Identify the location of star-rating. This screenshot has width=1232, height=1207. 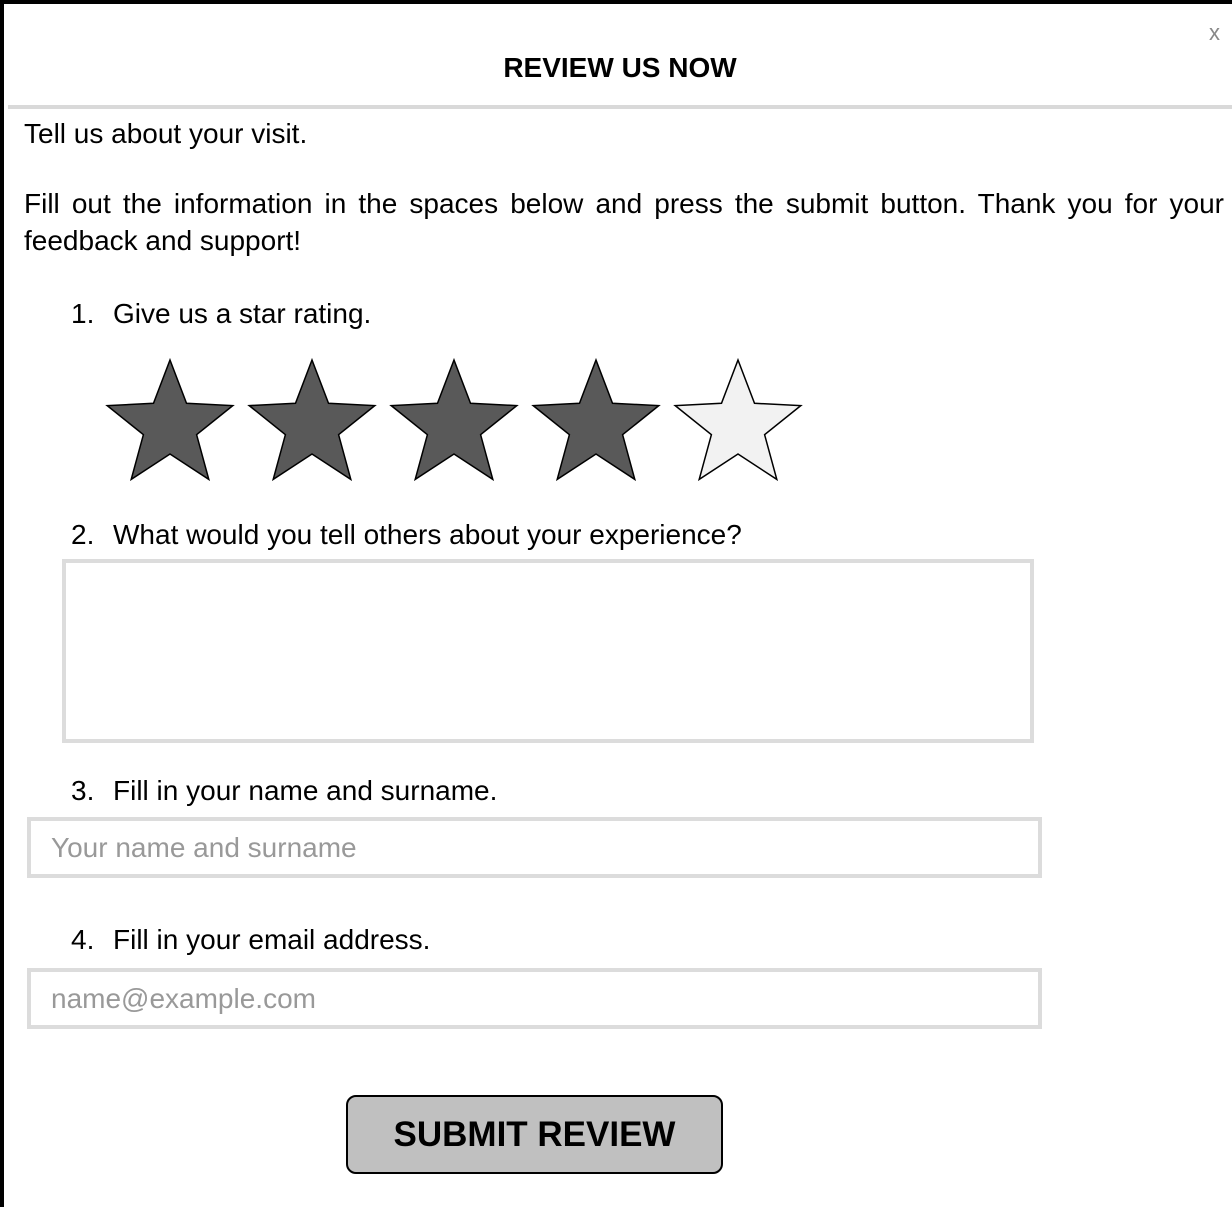
(459, 424).